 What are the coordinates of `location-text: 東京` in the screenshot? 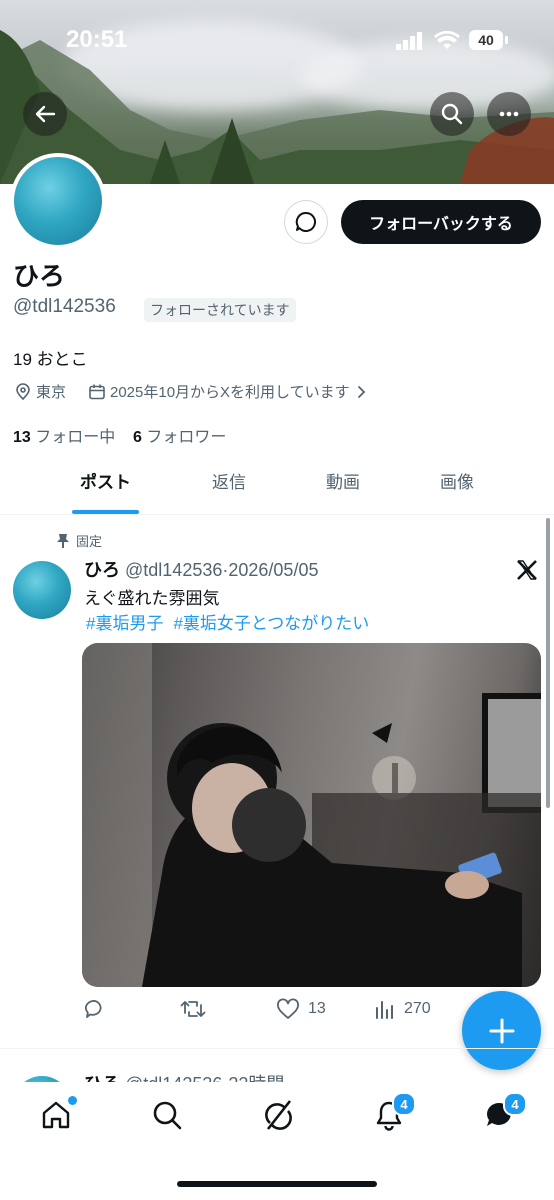 It's located at (51, 392).